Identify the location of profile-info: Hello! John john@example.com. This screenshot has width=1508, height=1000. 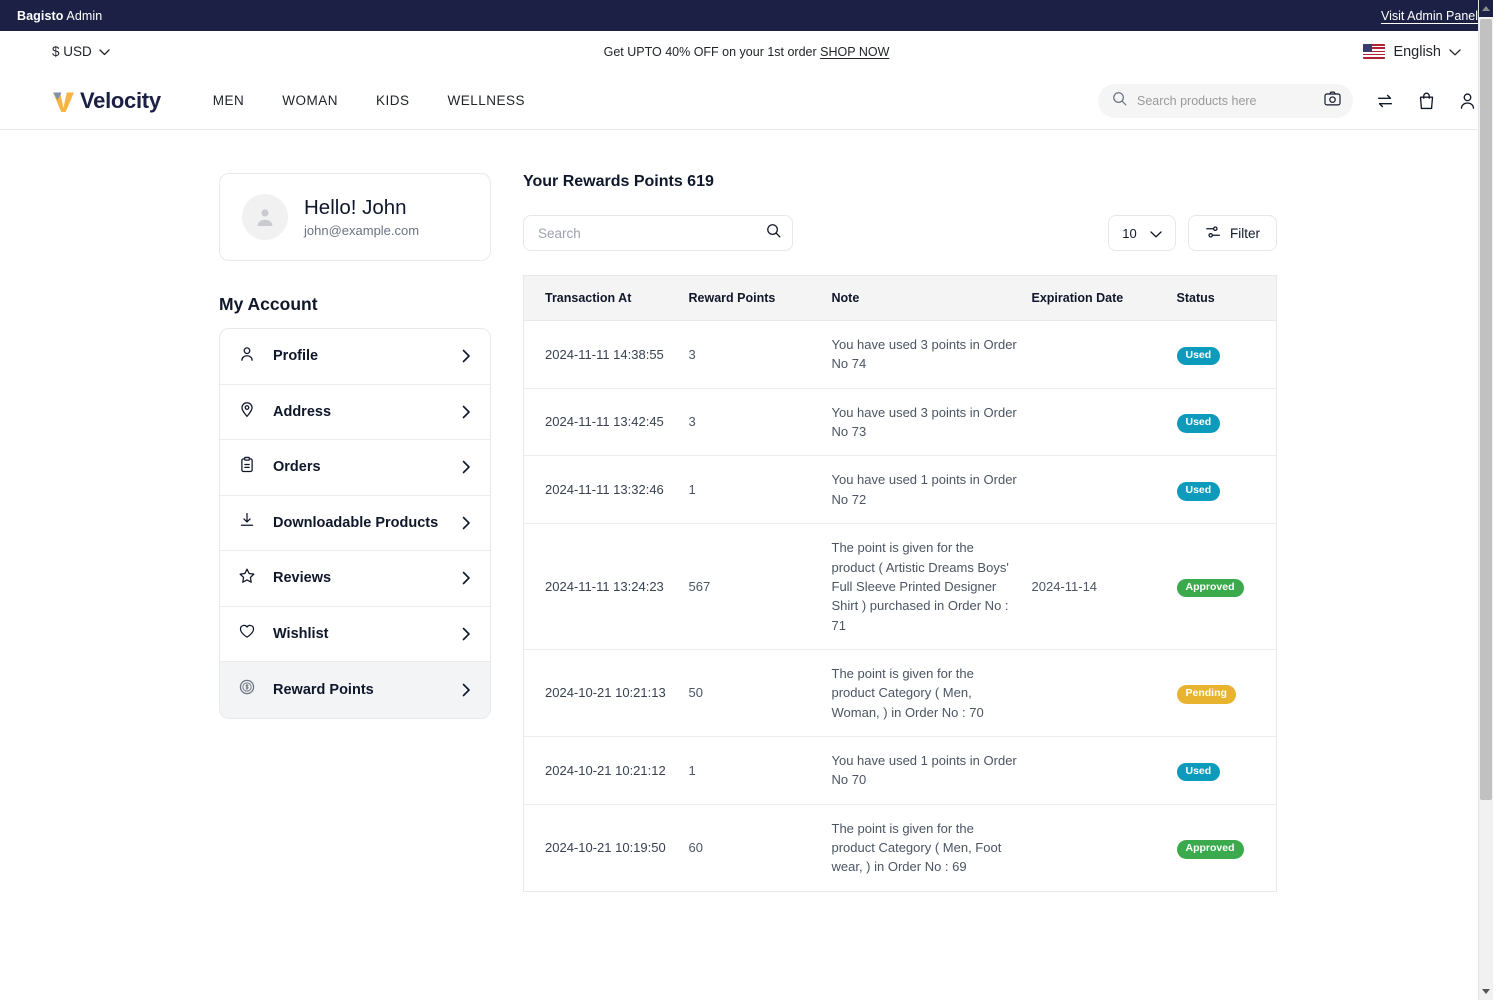
(361, 217).